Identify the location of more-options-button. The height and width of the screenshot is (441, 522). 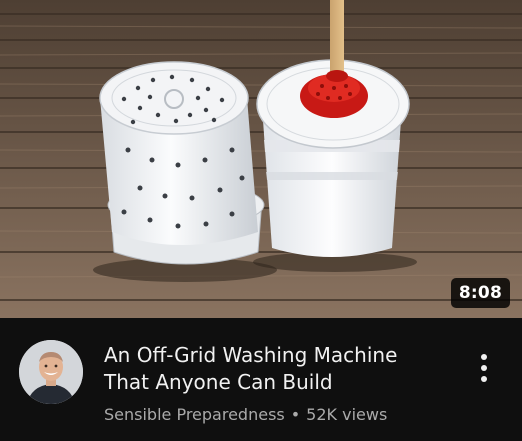
(484, 368).